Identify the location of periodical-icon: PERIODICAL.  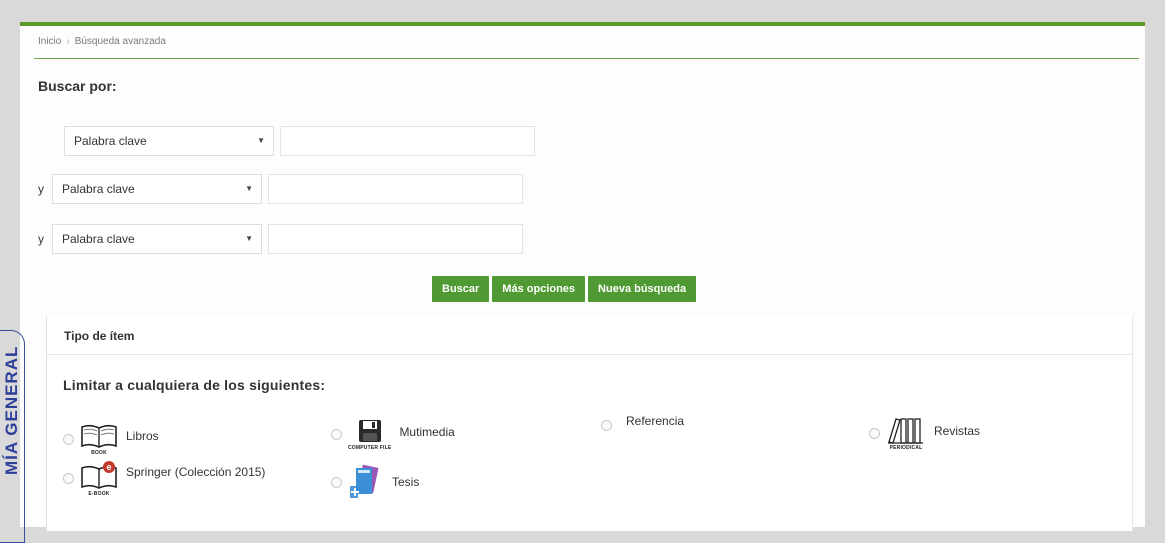
(906, 433).